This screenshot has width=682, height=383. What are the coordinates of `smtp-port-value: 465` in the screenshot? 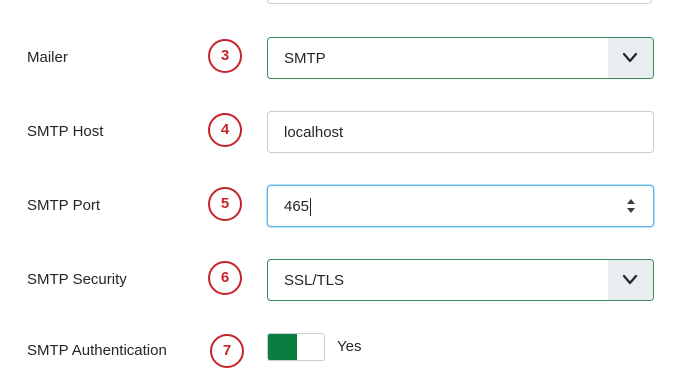 It's located at (297, 206).